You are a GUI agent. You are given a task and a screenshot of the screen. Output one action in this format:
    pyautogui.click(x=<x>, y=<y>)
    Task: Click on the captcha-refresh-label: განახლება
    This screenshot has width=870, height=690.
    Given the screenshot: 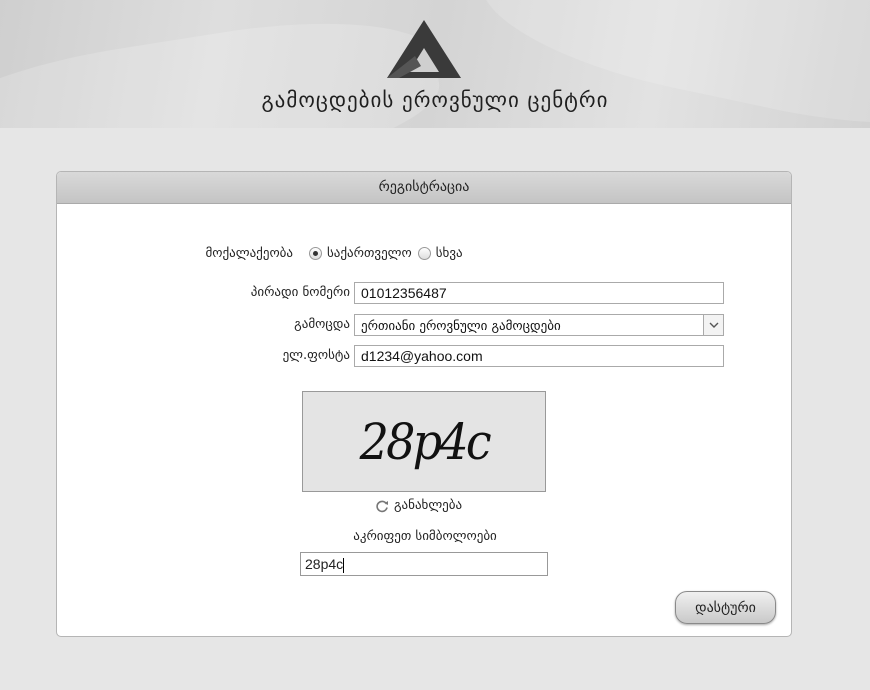 What is the action you would take?
    pyautogui.click(x=428, y=505)
    